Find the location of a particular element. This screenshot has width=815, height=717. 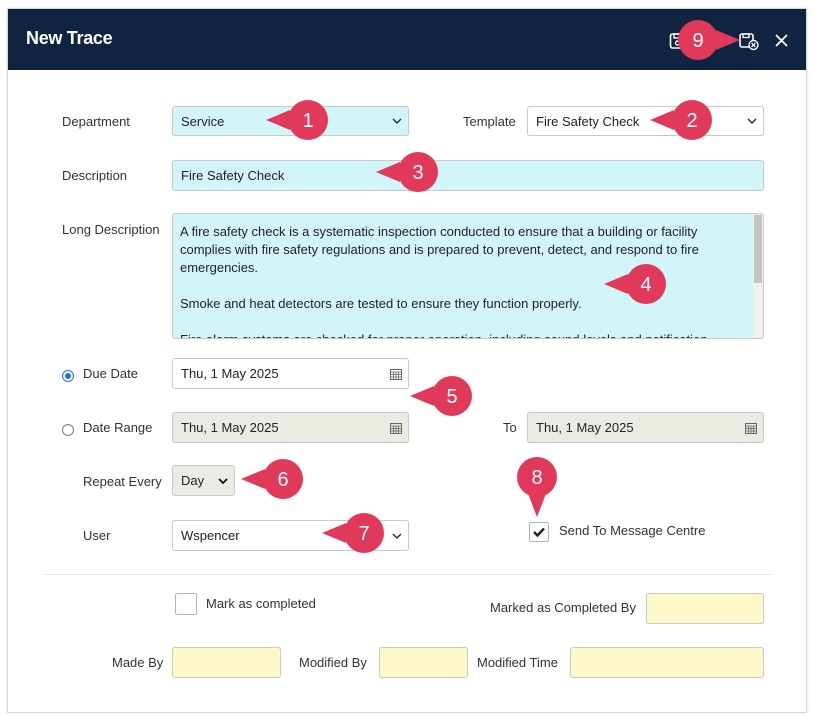

divider is located at coordinates (408, 574).